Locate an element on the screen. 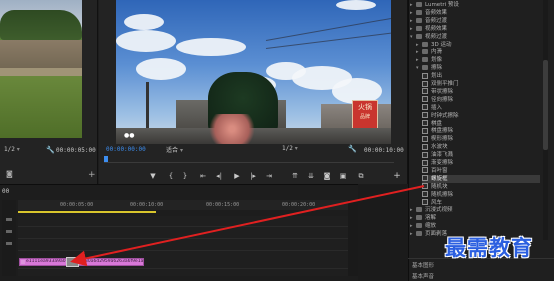  work-area-bar is located at coordinates (87, 212).